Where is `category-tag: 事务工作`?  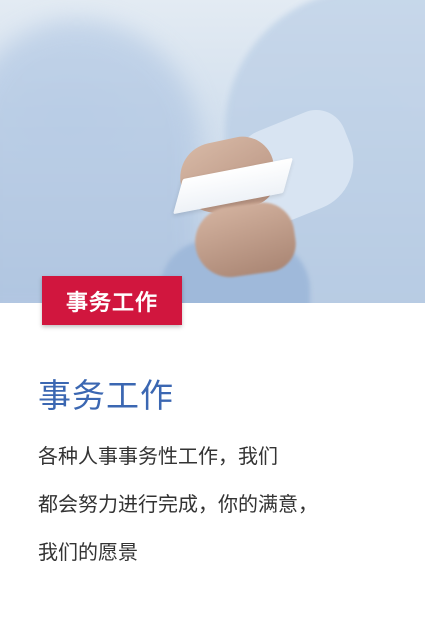 category-tag: 事务工作 is located at coordinates (112, 300).